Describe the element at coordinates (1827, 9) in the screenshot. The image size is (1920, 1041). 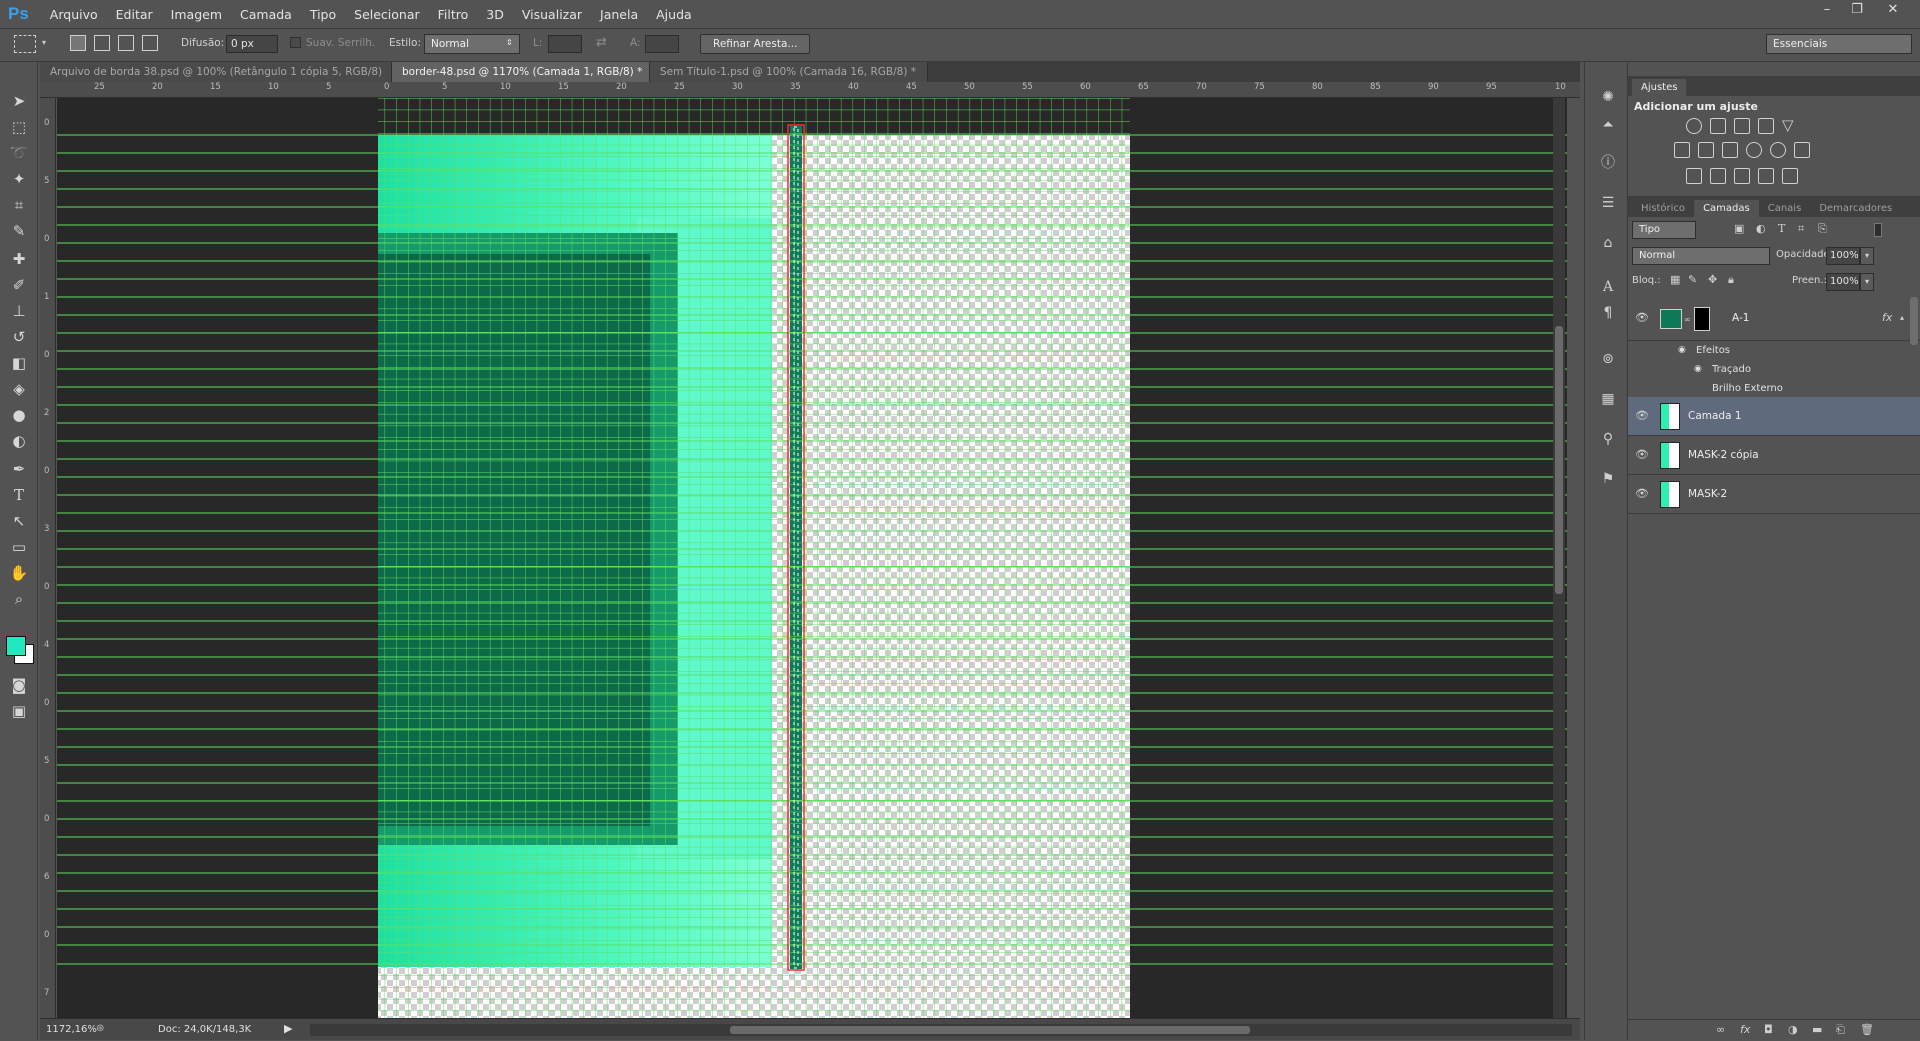
I see `minimize-button: –` at that location.